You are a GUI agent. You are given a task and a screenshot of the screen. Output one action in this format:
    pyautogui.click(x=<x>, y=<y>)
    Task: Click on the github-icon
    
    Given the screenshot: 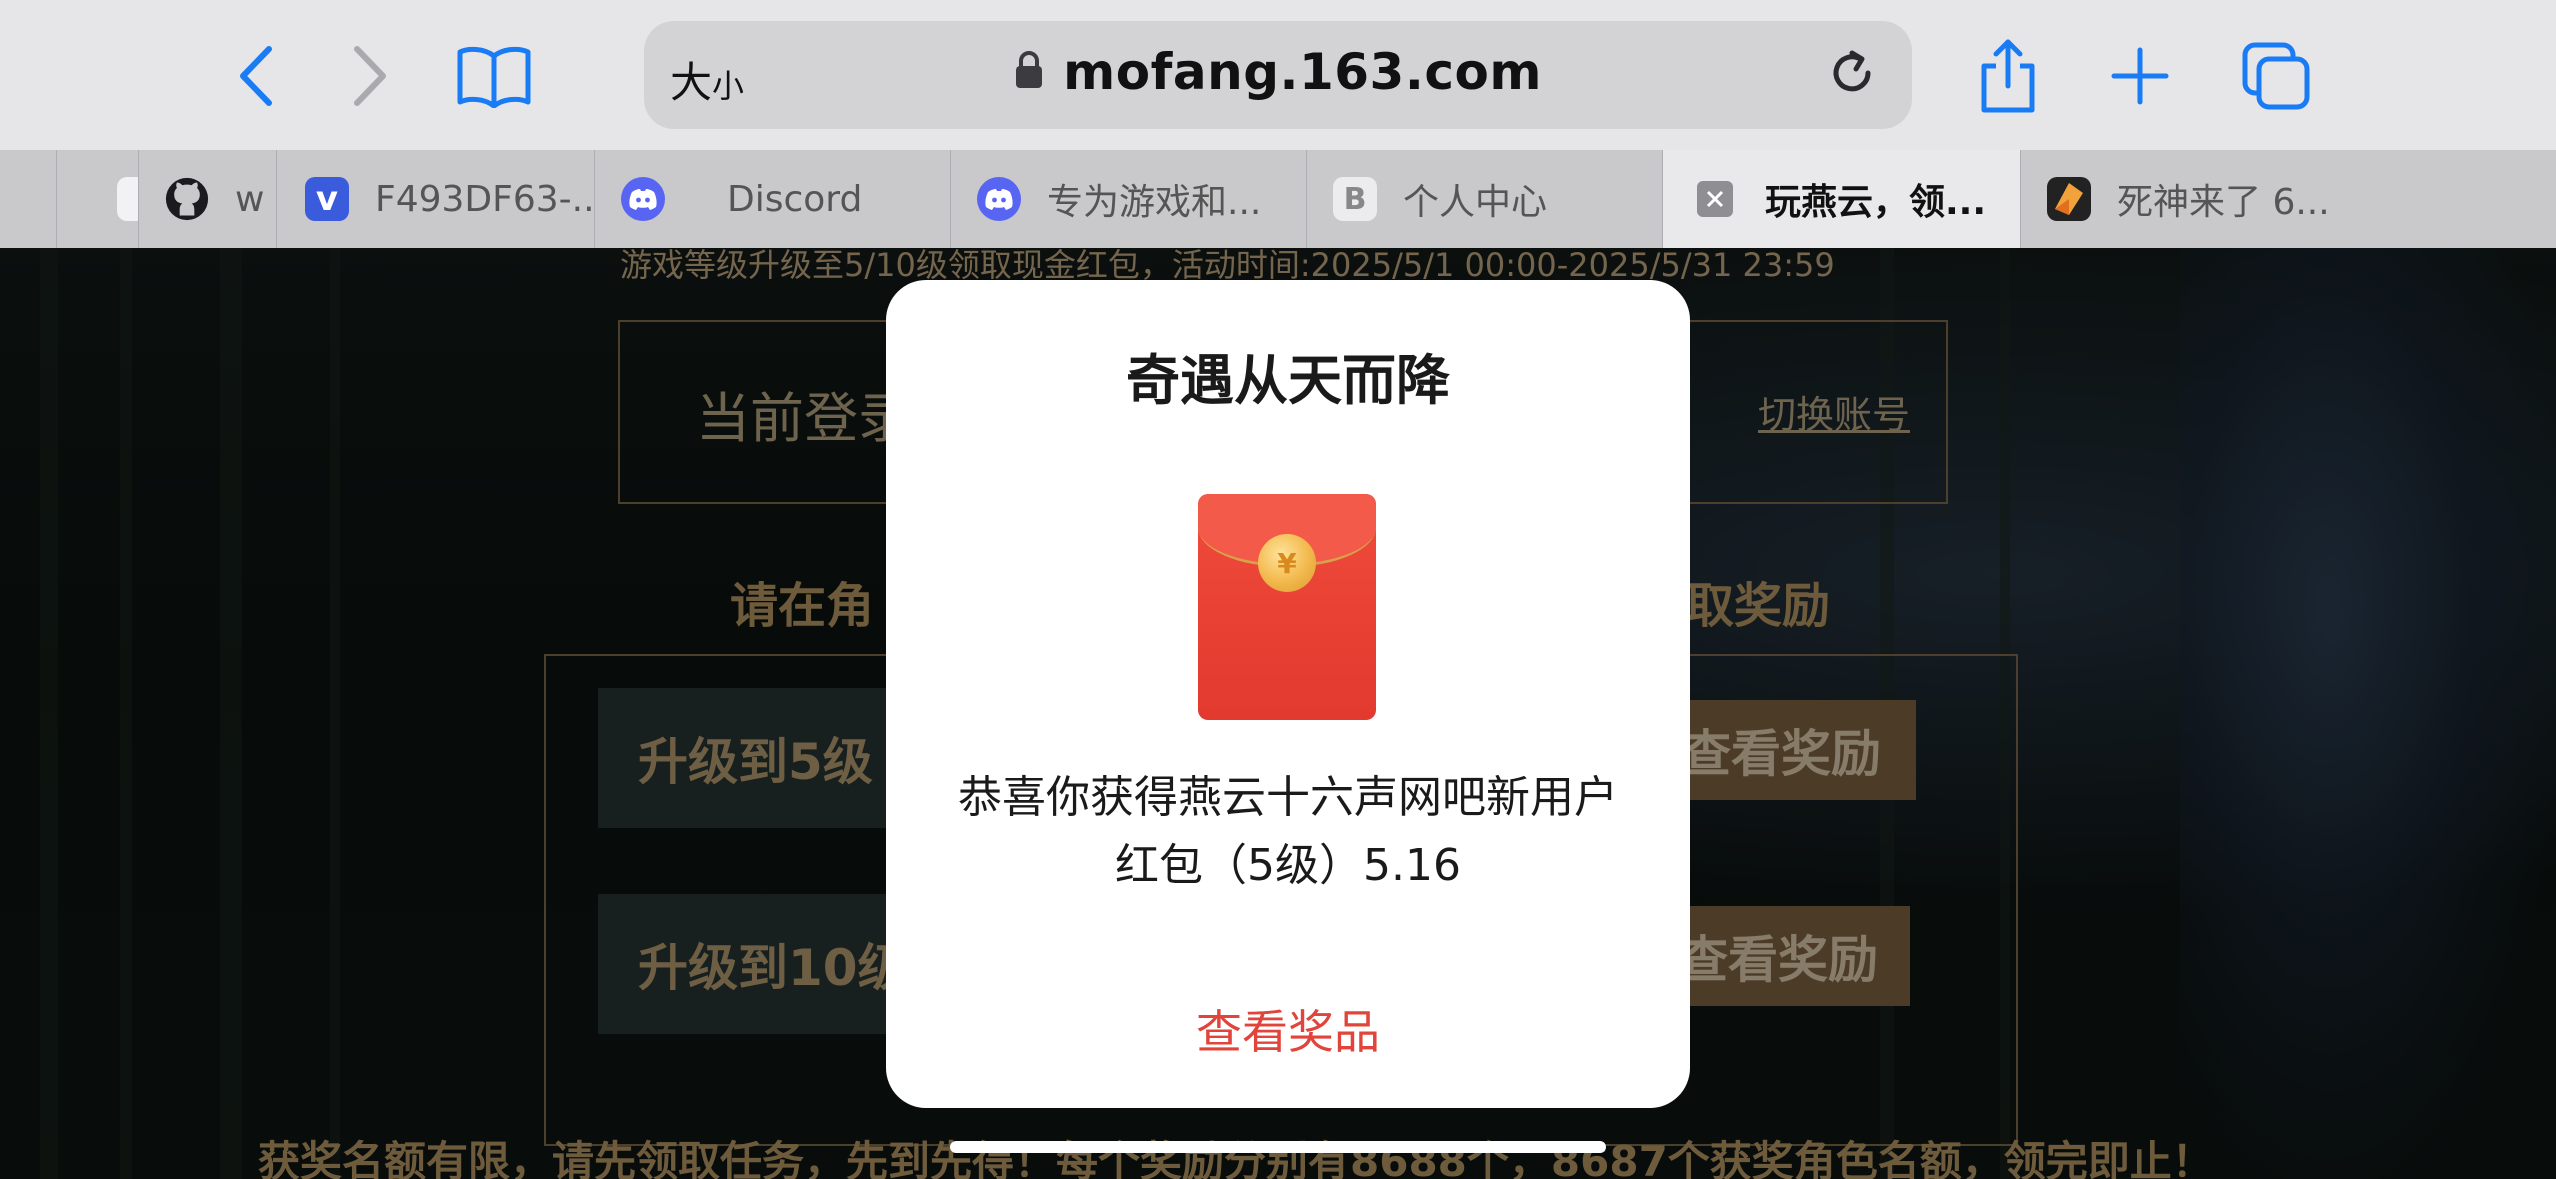 What is the action you would take?
    pyautogui.click(x=187, y=199)
    